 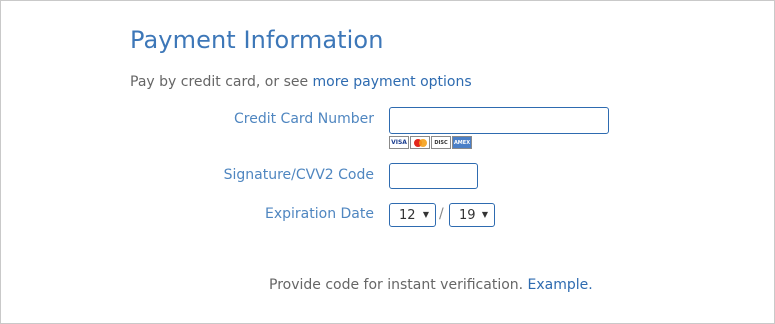 What do you see at coordinates (257, 40) in the screenshot?
I see `page-title: Payment Information` at bounding box center [257, 40].